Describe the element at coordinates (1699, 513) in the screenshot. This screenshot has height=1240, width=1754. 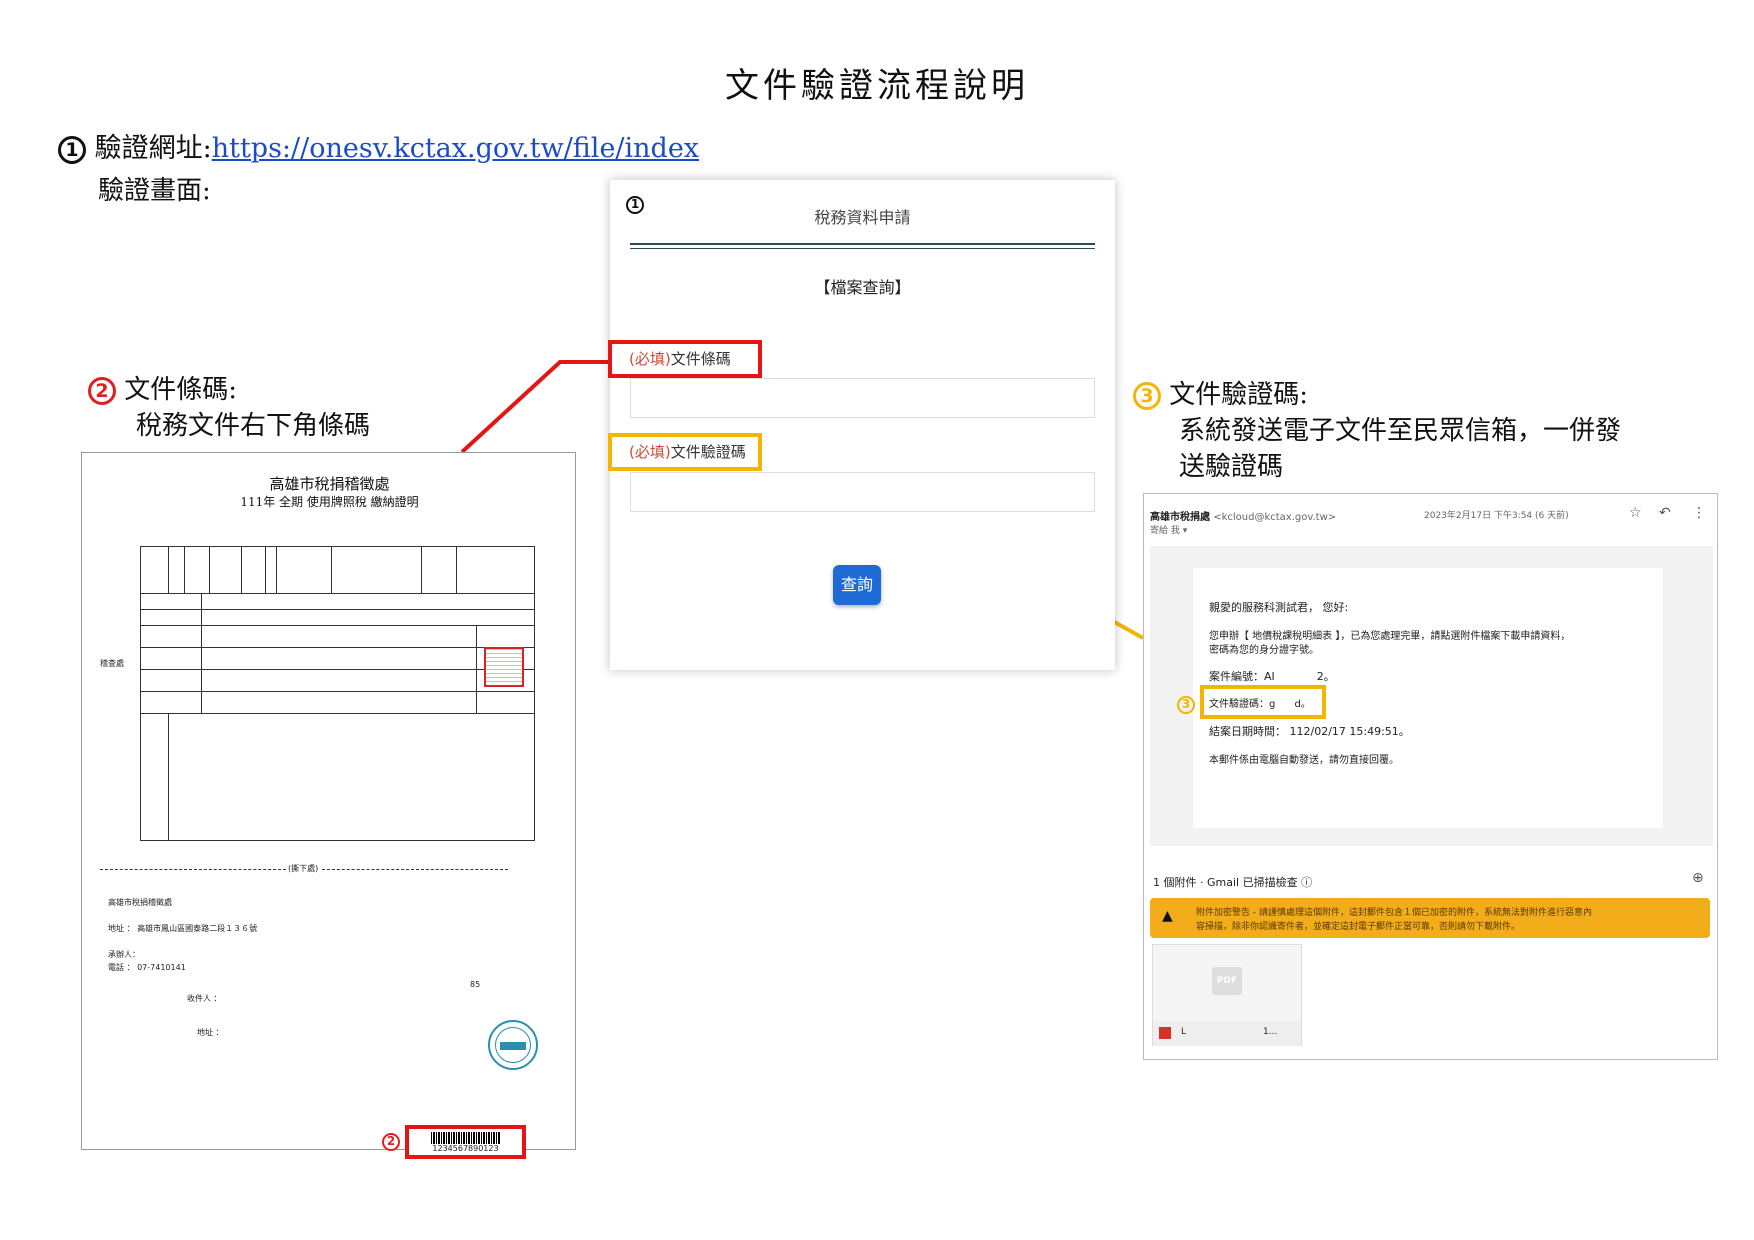
I see `more-icon: ⋮` at that location.